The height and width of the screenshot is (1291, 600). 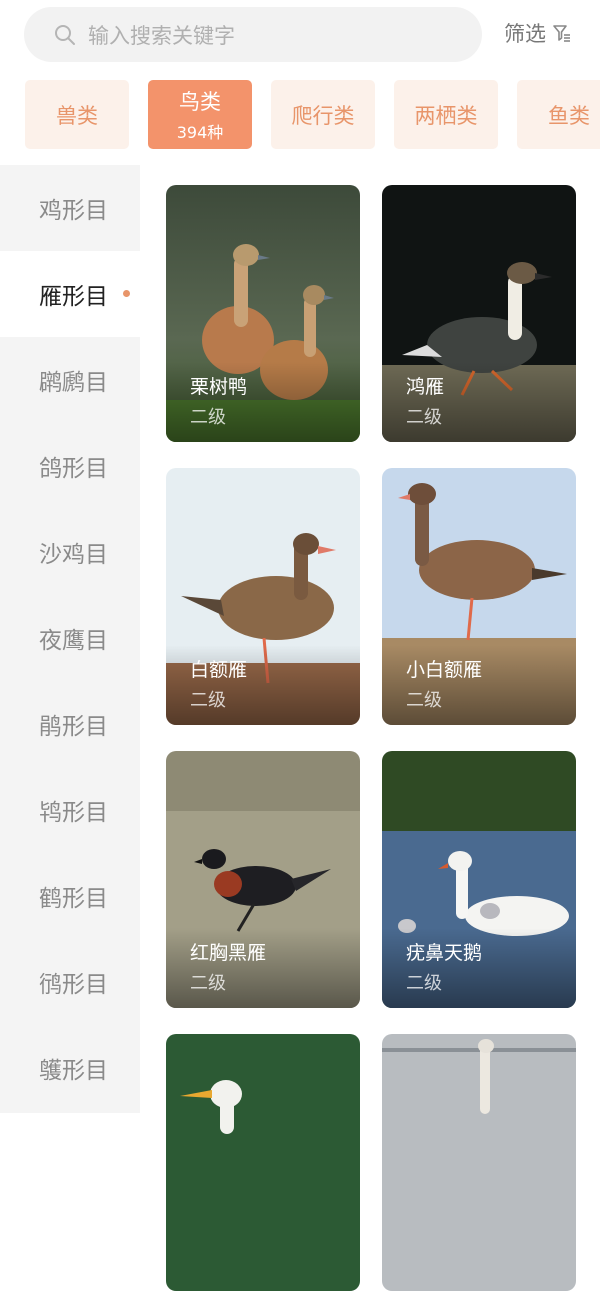 What do you see at coordinates (161, 35) in the screenshot?
I see `search-placeholder: 输入搜索关键字` at bounding box center [161, 35].